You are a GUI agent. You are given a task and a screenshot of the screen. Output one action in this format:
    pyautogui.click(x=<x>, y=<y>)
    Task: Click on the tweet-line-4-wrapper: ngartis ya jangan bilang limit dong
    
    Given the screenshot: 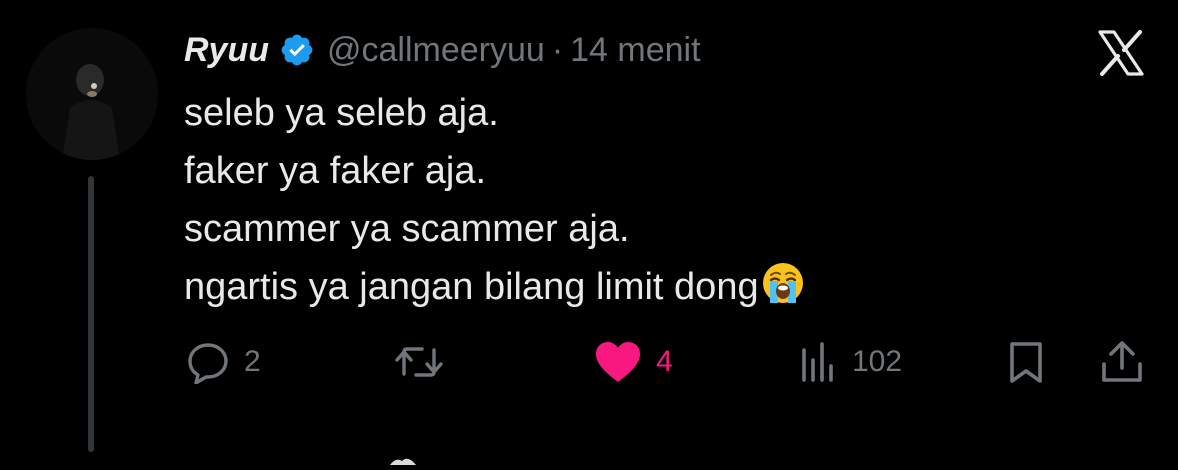 What is the action you would take?
    pyautogui.click(x=664, y=287)
    